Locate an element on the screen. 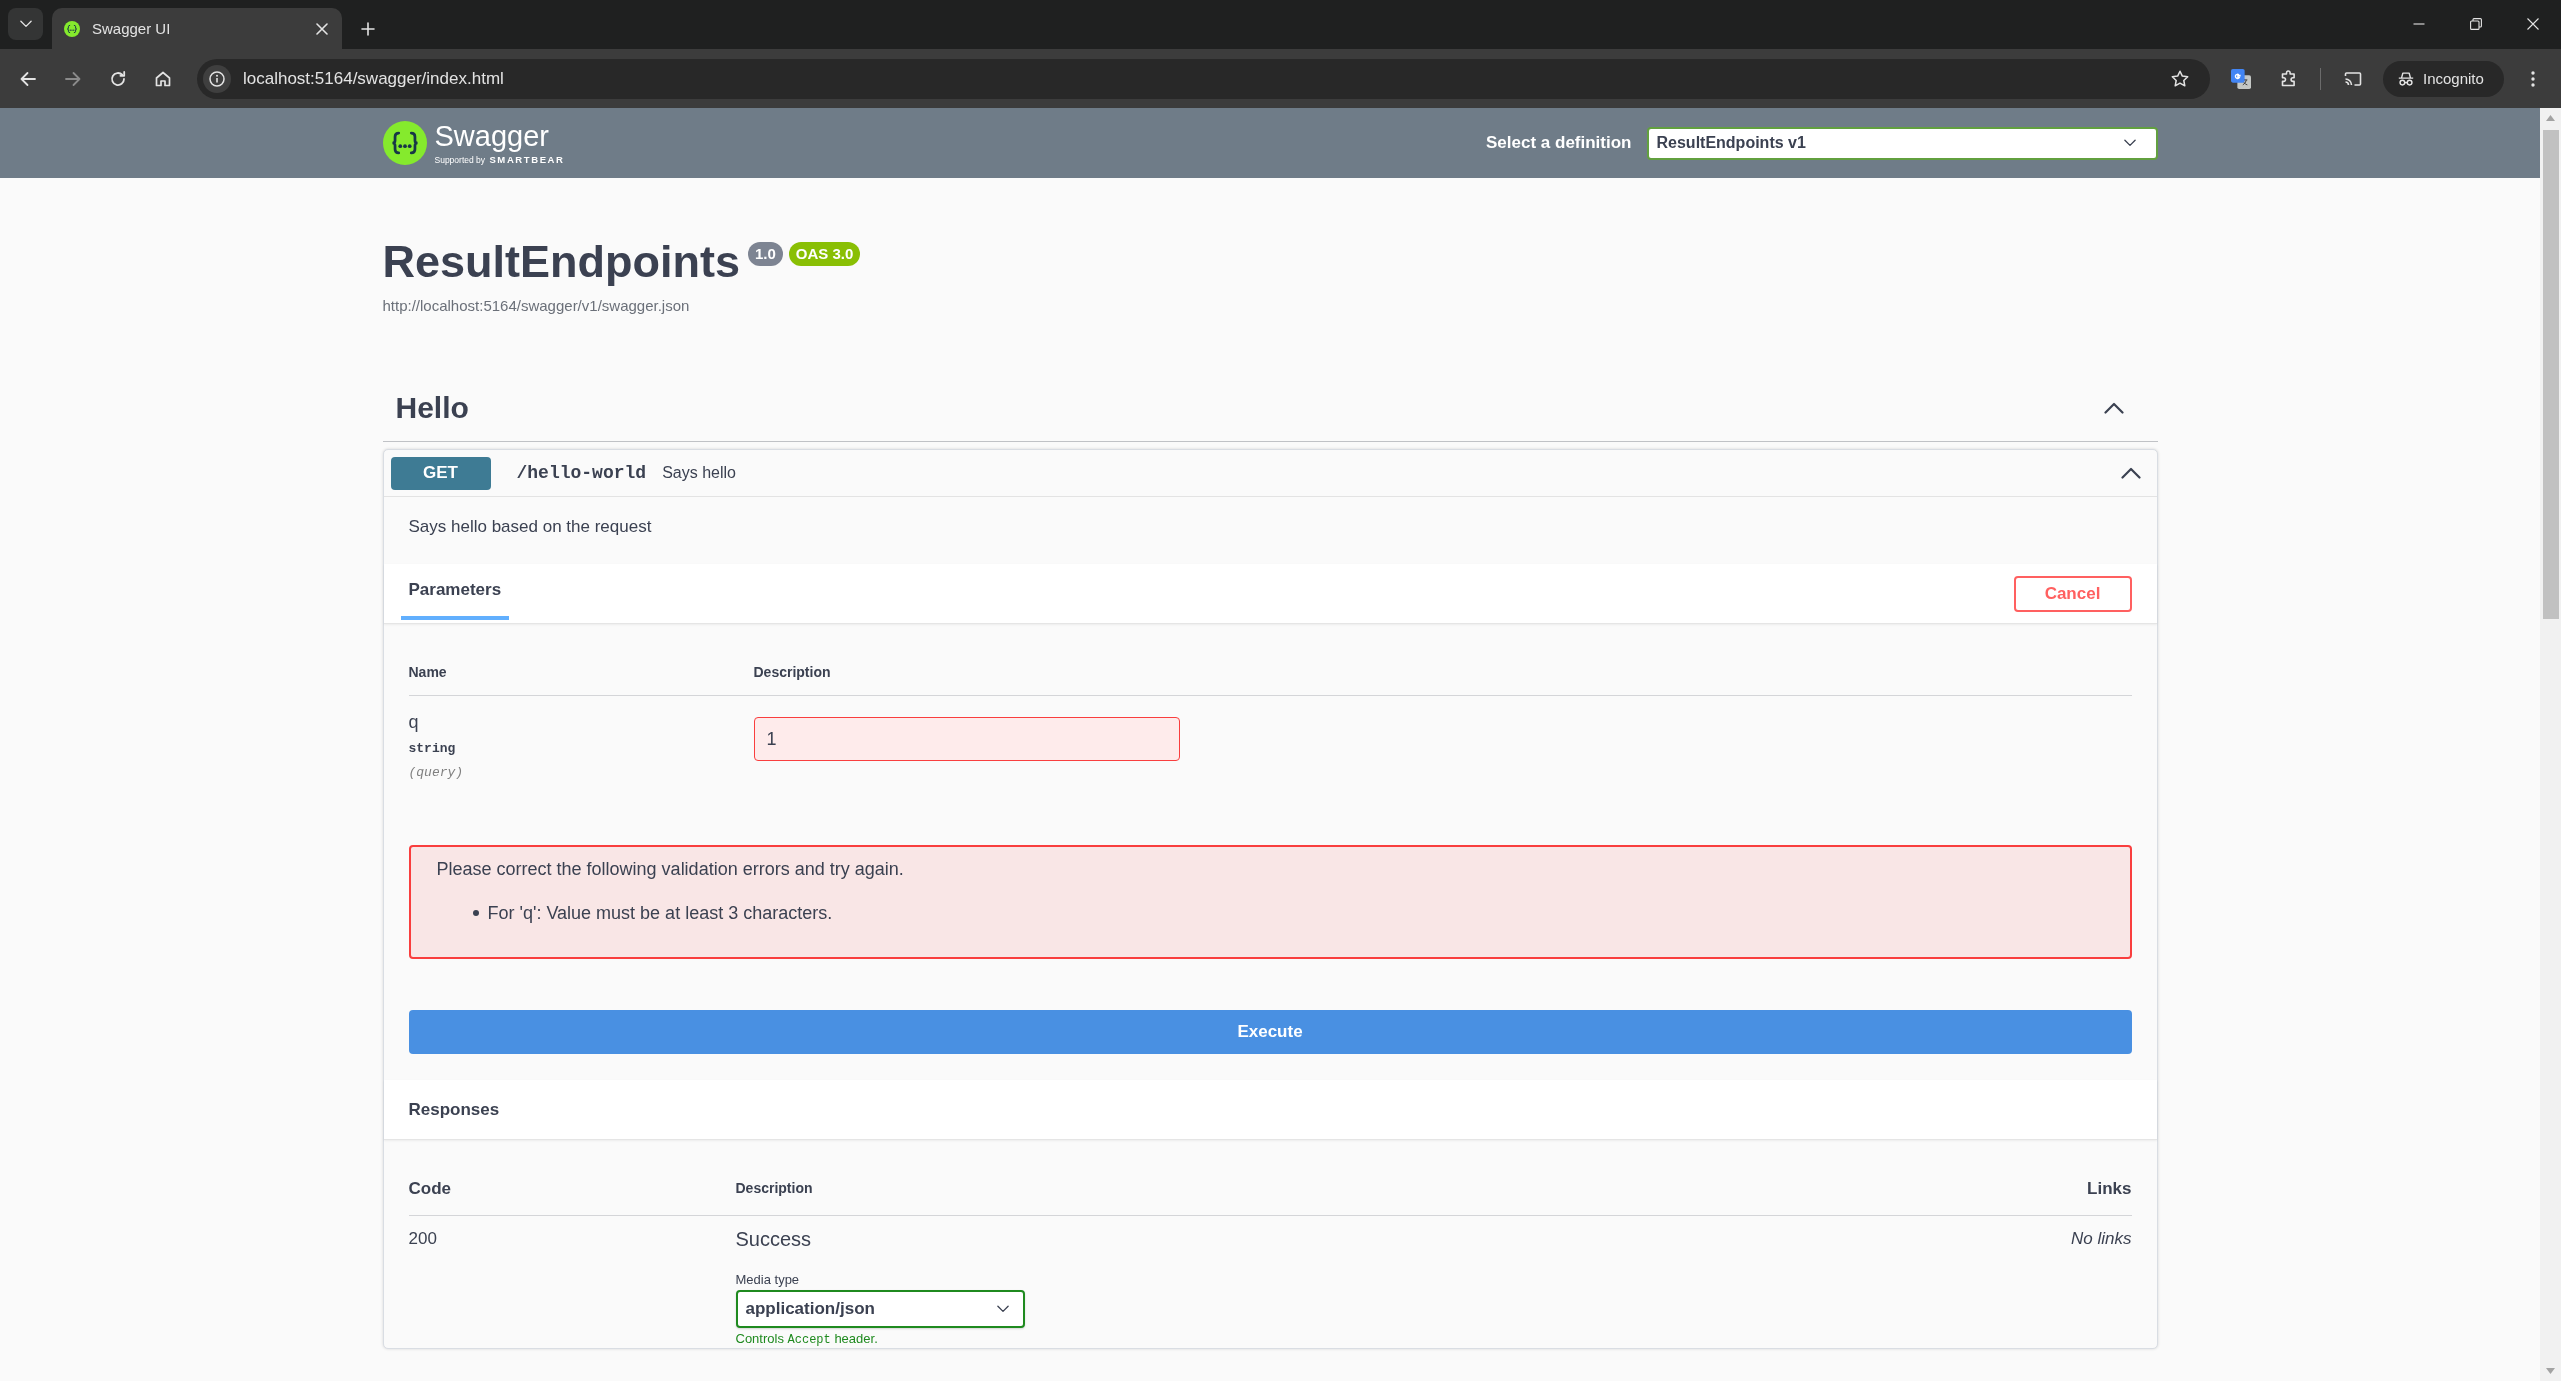  response-code: 200 is located at coordinates (423, 1239).